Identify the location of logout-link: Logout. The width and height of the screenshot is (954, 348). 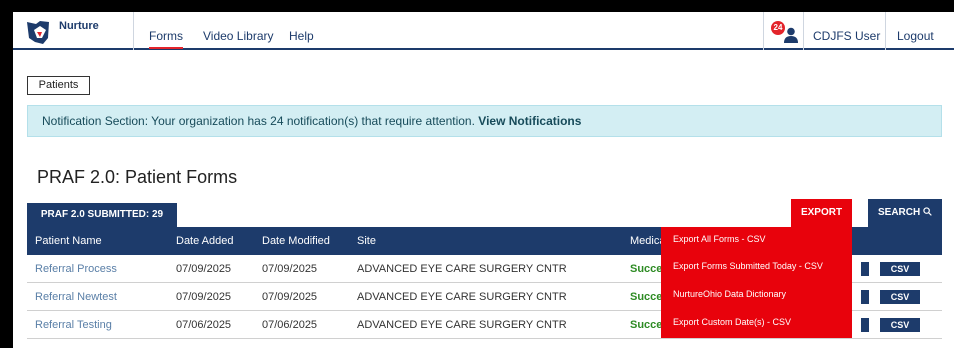
(915, 36).